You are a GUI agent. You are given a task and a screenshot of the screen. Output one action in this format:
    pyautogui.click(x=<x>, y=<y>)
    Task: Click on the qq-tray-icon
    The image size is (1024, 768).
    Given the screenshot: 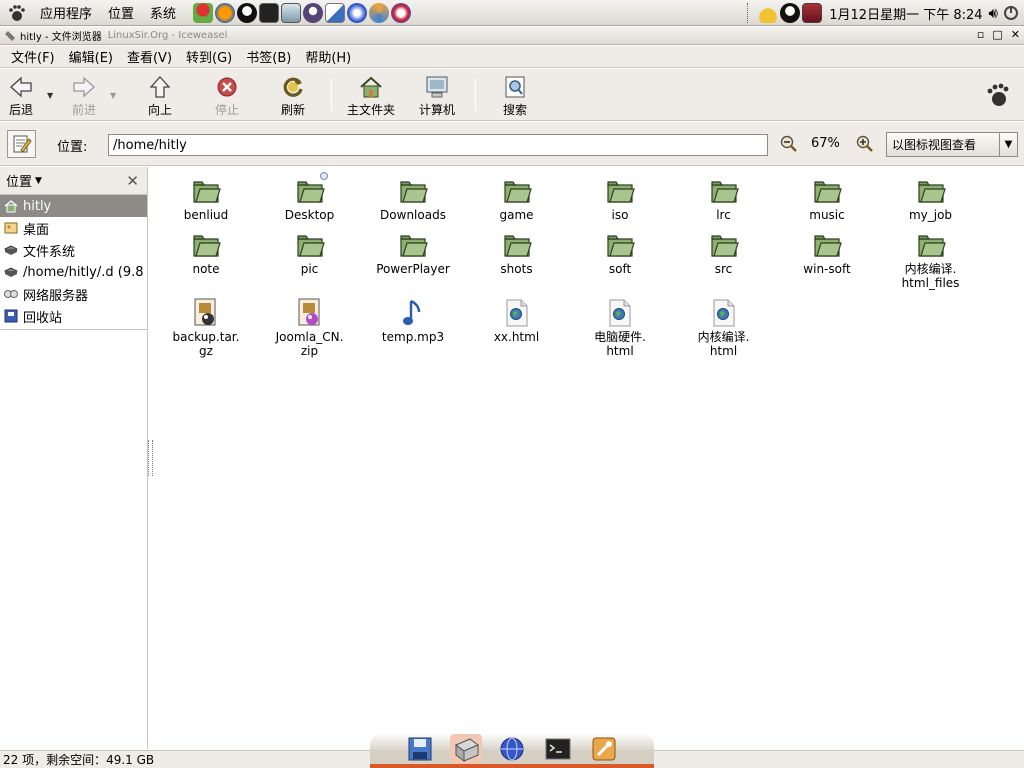 What is the action you would take?
    pyautogui.click(x=790, y=13)
    